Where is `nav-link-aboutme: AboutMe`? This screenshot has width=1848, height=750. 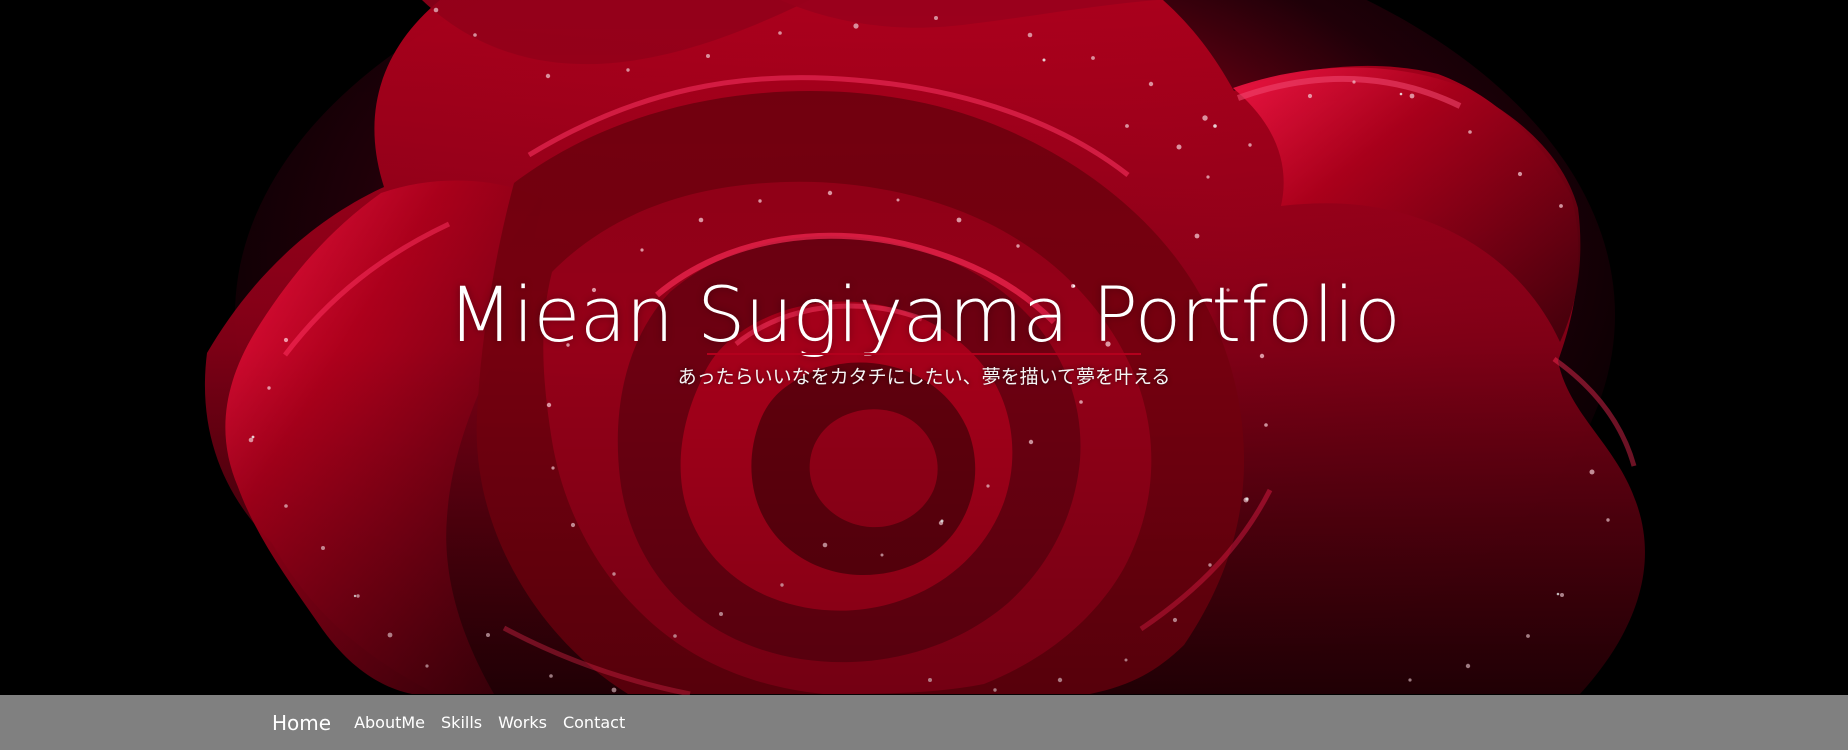 nav-link-aboutme: AboutMe is located at coordinates (389, 722).